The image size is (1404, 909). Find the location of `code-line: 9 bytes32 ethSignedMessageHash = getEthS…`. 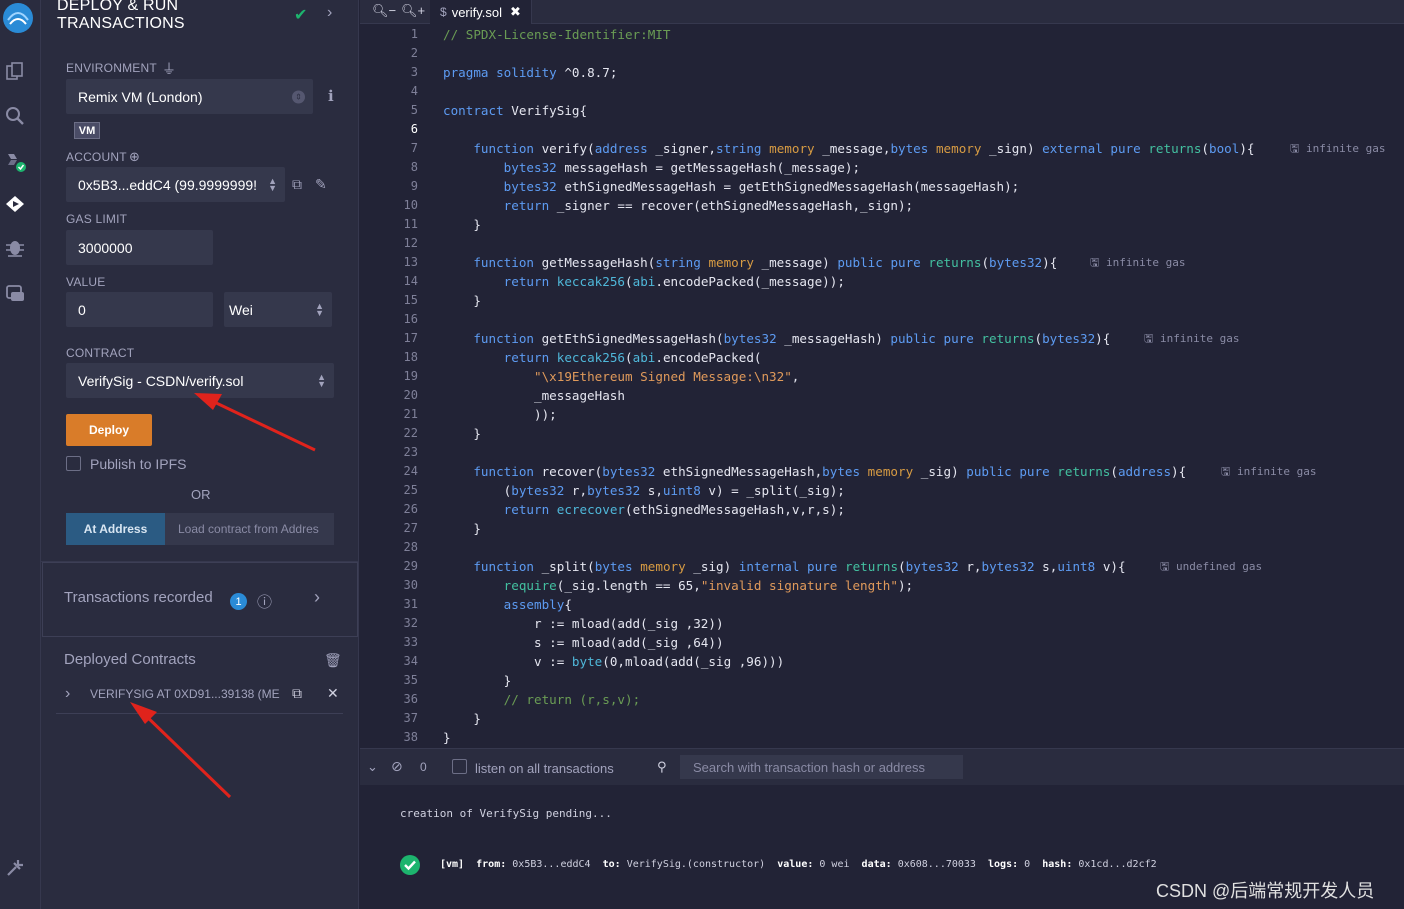

code-line: 9 bytes32 ethSignedMessageHash = getEthS… is located at coordinates (882, 186).